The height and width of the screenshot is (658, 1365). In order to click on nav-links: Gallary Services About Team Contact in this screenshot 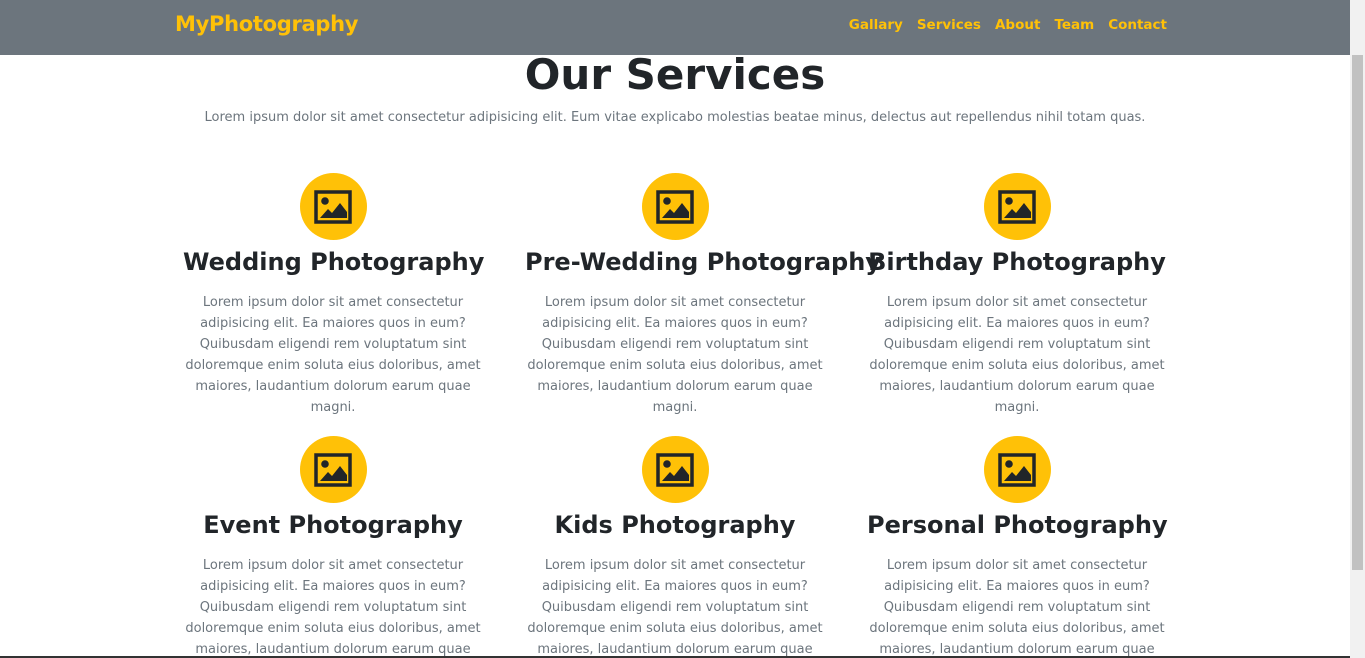, I will do `click(1008, 25)`.